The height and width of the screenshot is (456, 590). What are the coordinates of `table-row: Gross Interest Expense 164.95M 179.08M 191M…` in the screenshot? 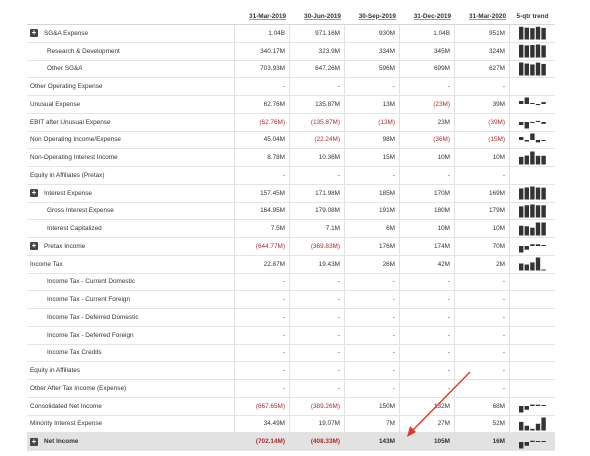 It's located at (291, 211).